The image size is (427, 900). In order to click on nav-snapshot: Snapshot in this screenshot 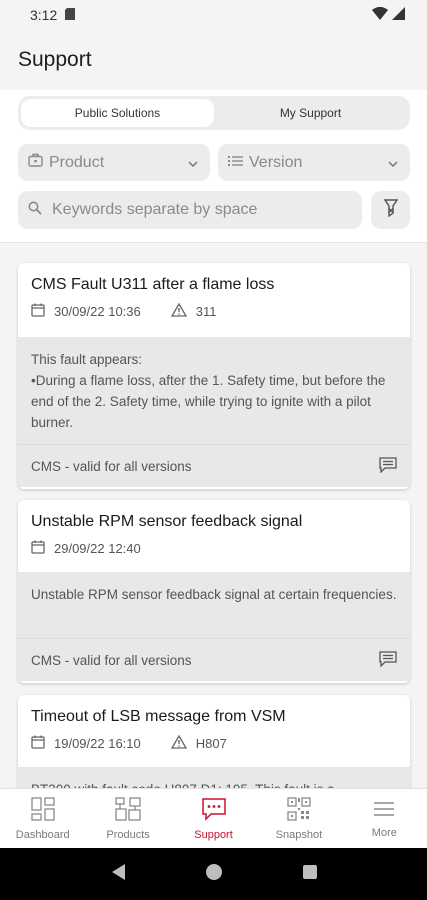, I will do `click(298, 819)`.